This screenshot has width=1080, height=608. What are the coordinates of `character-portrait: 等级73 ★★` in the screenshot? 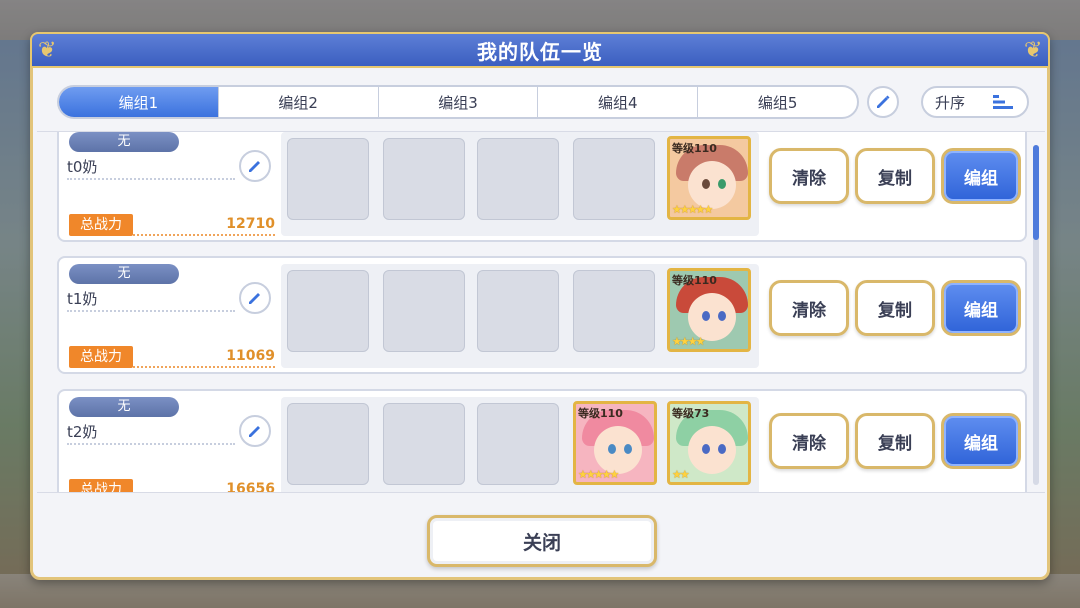 It's located at (709, 443).